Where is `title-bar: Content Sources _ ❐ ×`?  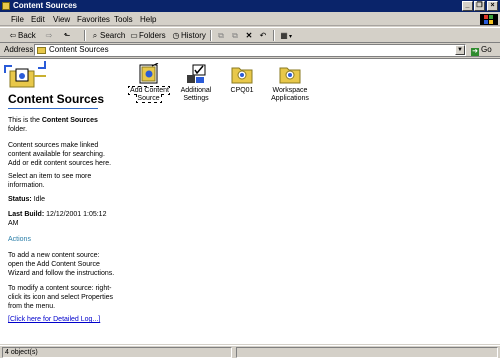
title-bar: Content Sources _ ❐ × is located at coordinates (250, 6).